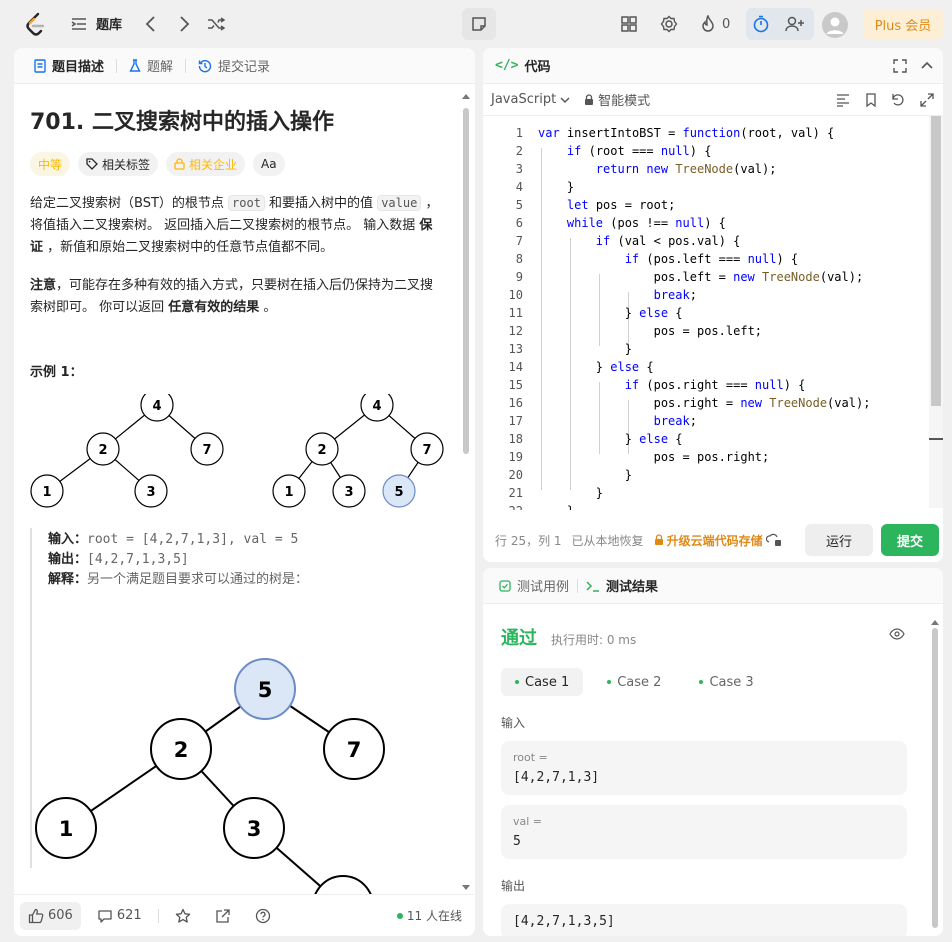 This screenshot has width=952, height=942. What do you see at coordinates (835, 25) in the screenshot?
I see `avatar` at bounding box center [835, 25].